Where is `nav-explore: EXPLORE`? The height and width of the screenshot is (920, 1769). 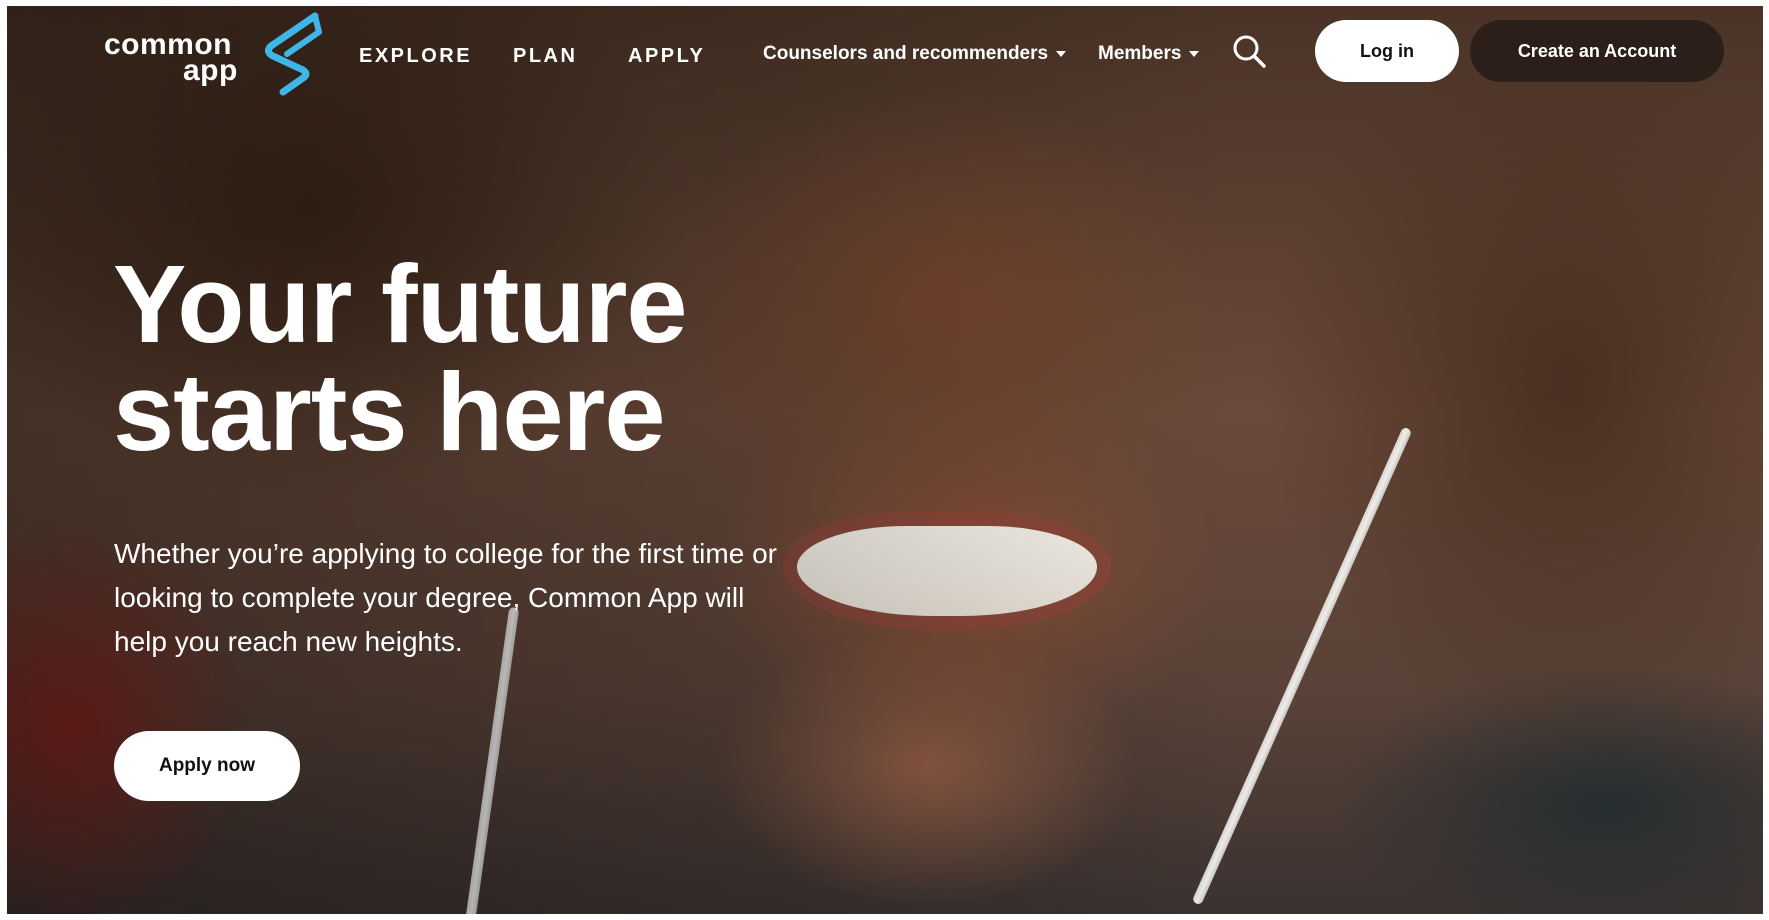
nav-explore: EXPLORE is located at coordinates (415, 56).